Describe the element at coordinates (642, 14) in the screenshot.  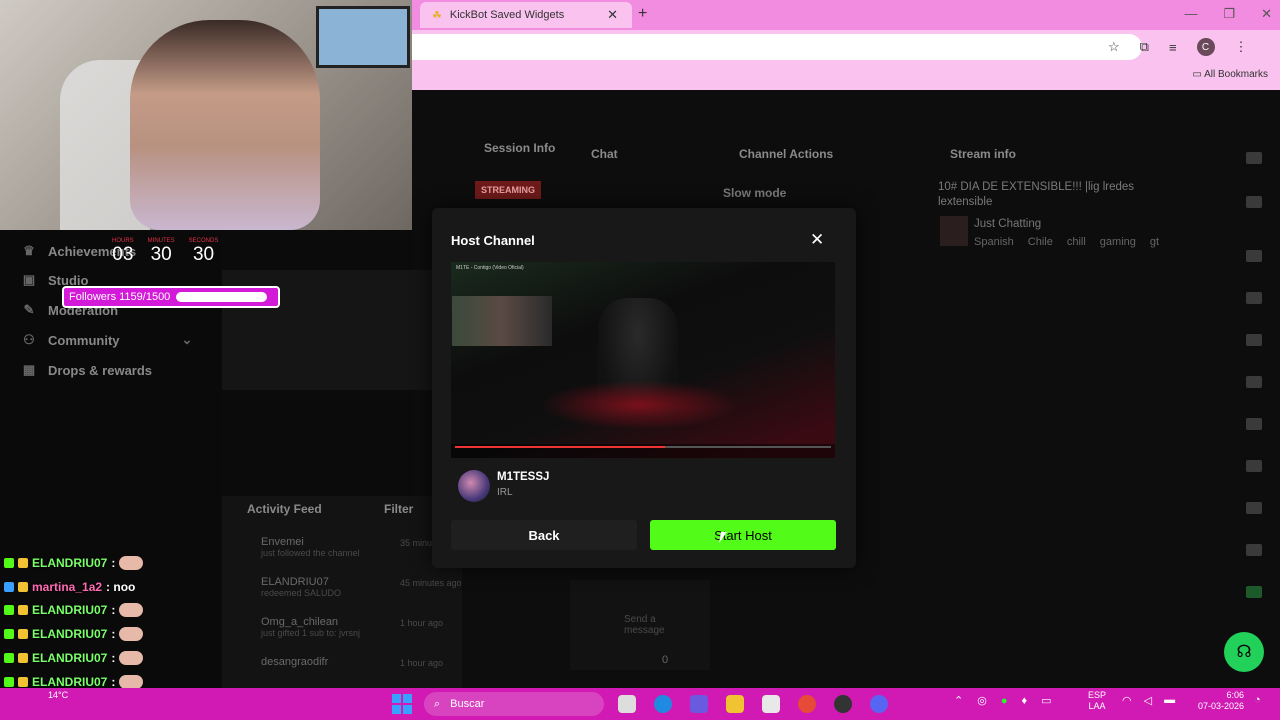
I see `new-tab-button: +` at that location.